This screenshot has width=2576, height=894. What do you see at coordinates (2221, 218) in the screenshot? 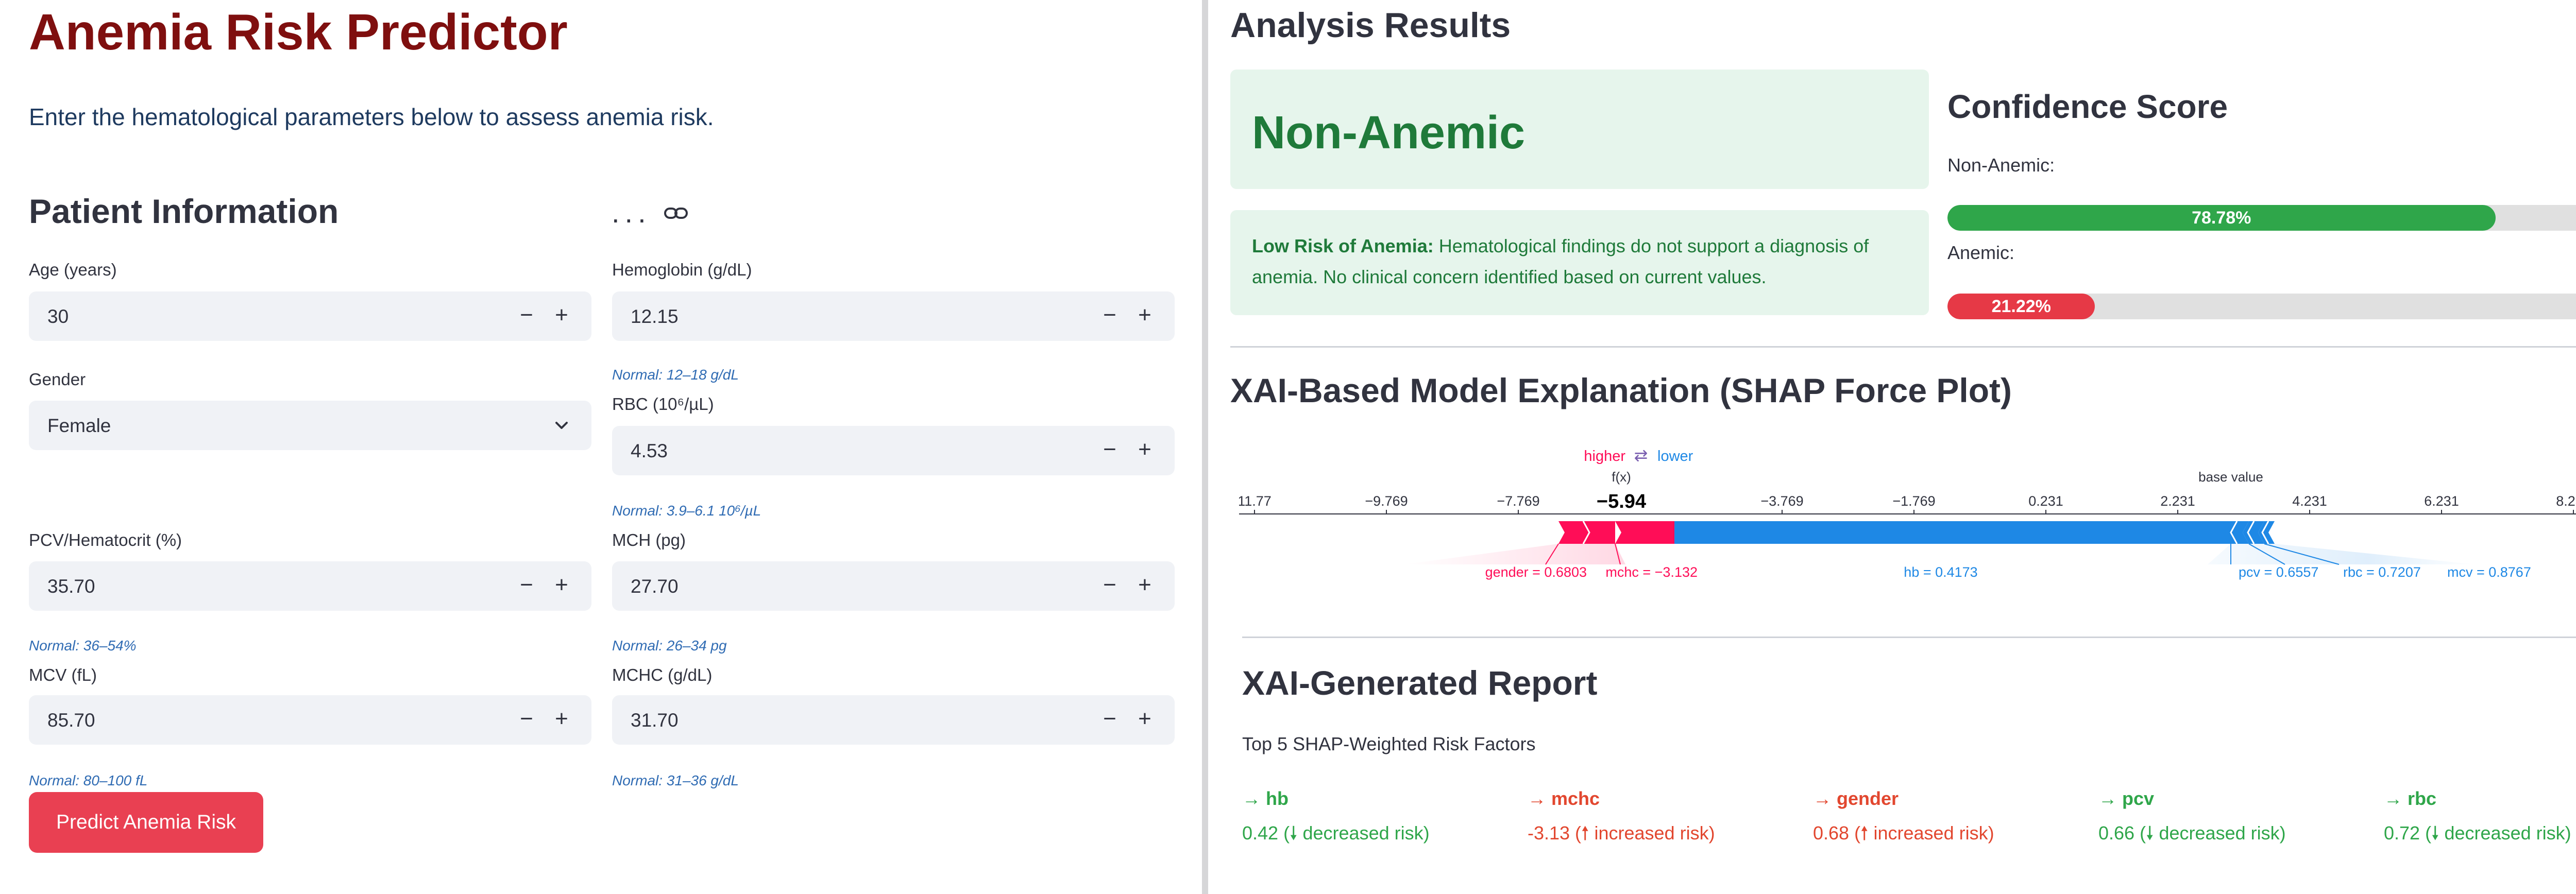
I see `non-anemic-confidence-value: 78.78%` at bounding box center [2221, 218].